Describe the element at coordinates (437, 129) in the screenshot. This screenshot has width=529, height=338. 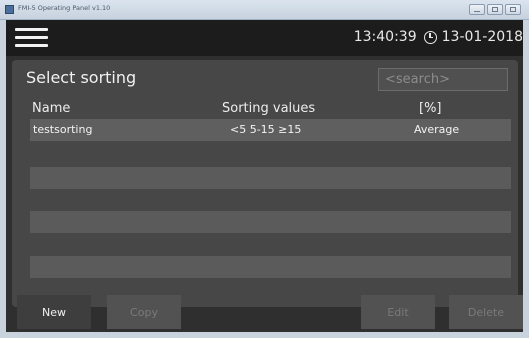
I see `row-percent: Average` at that location.